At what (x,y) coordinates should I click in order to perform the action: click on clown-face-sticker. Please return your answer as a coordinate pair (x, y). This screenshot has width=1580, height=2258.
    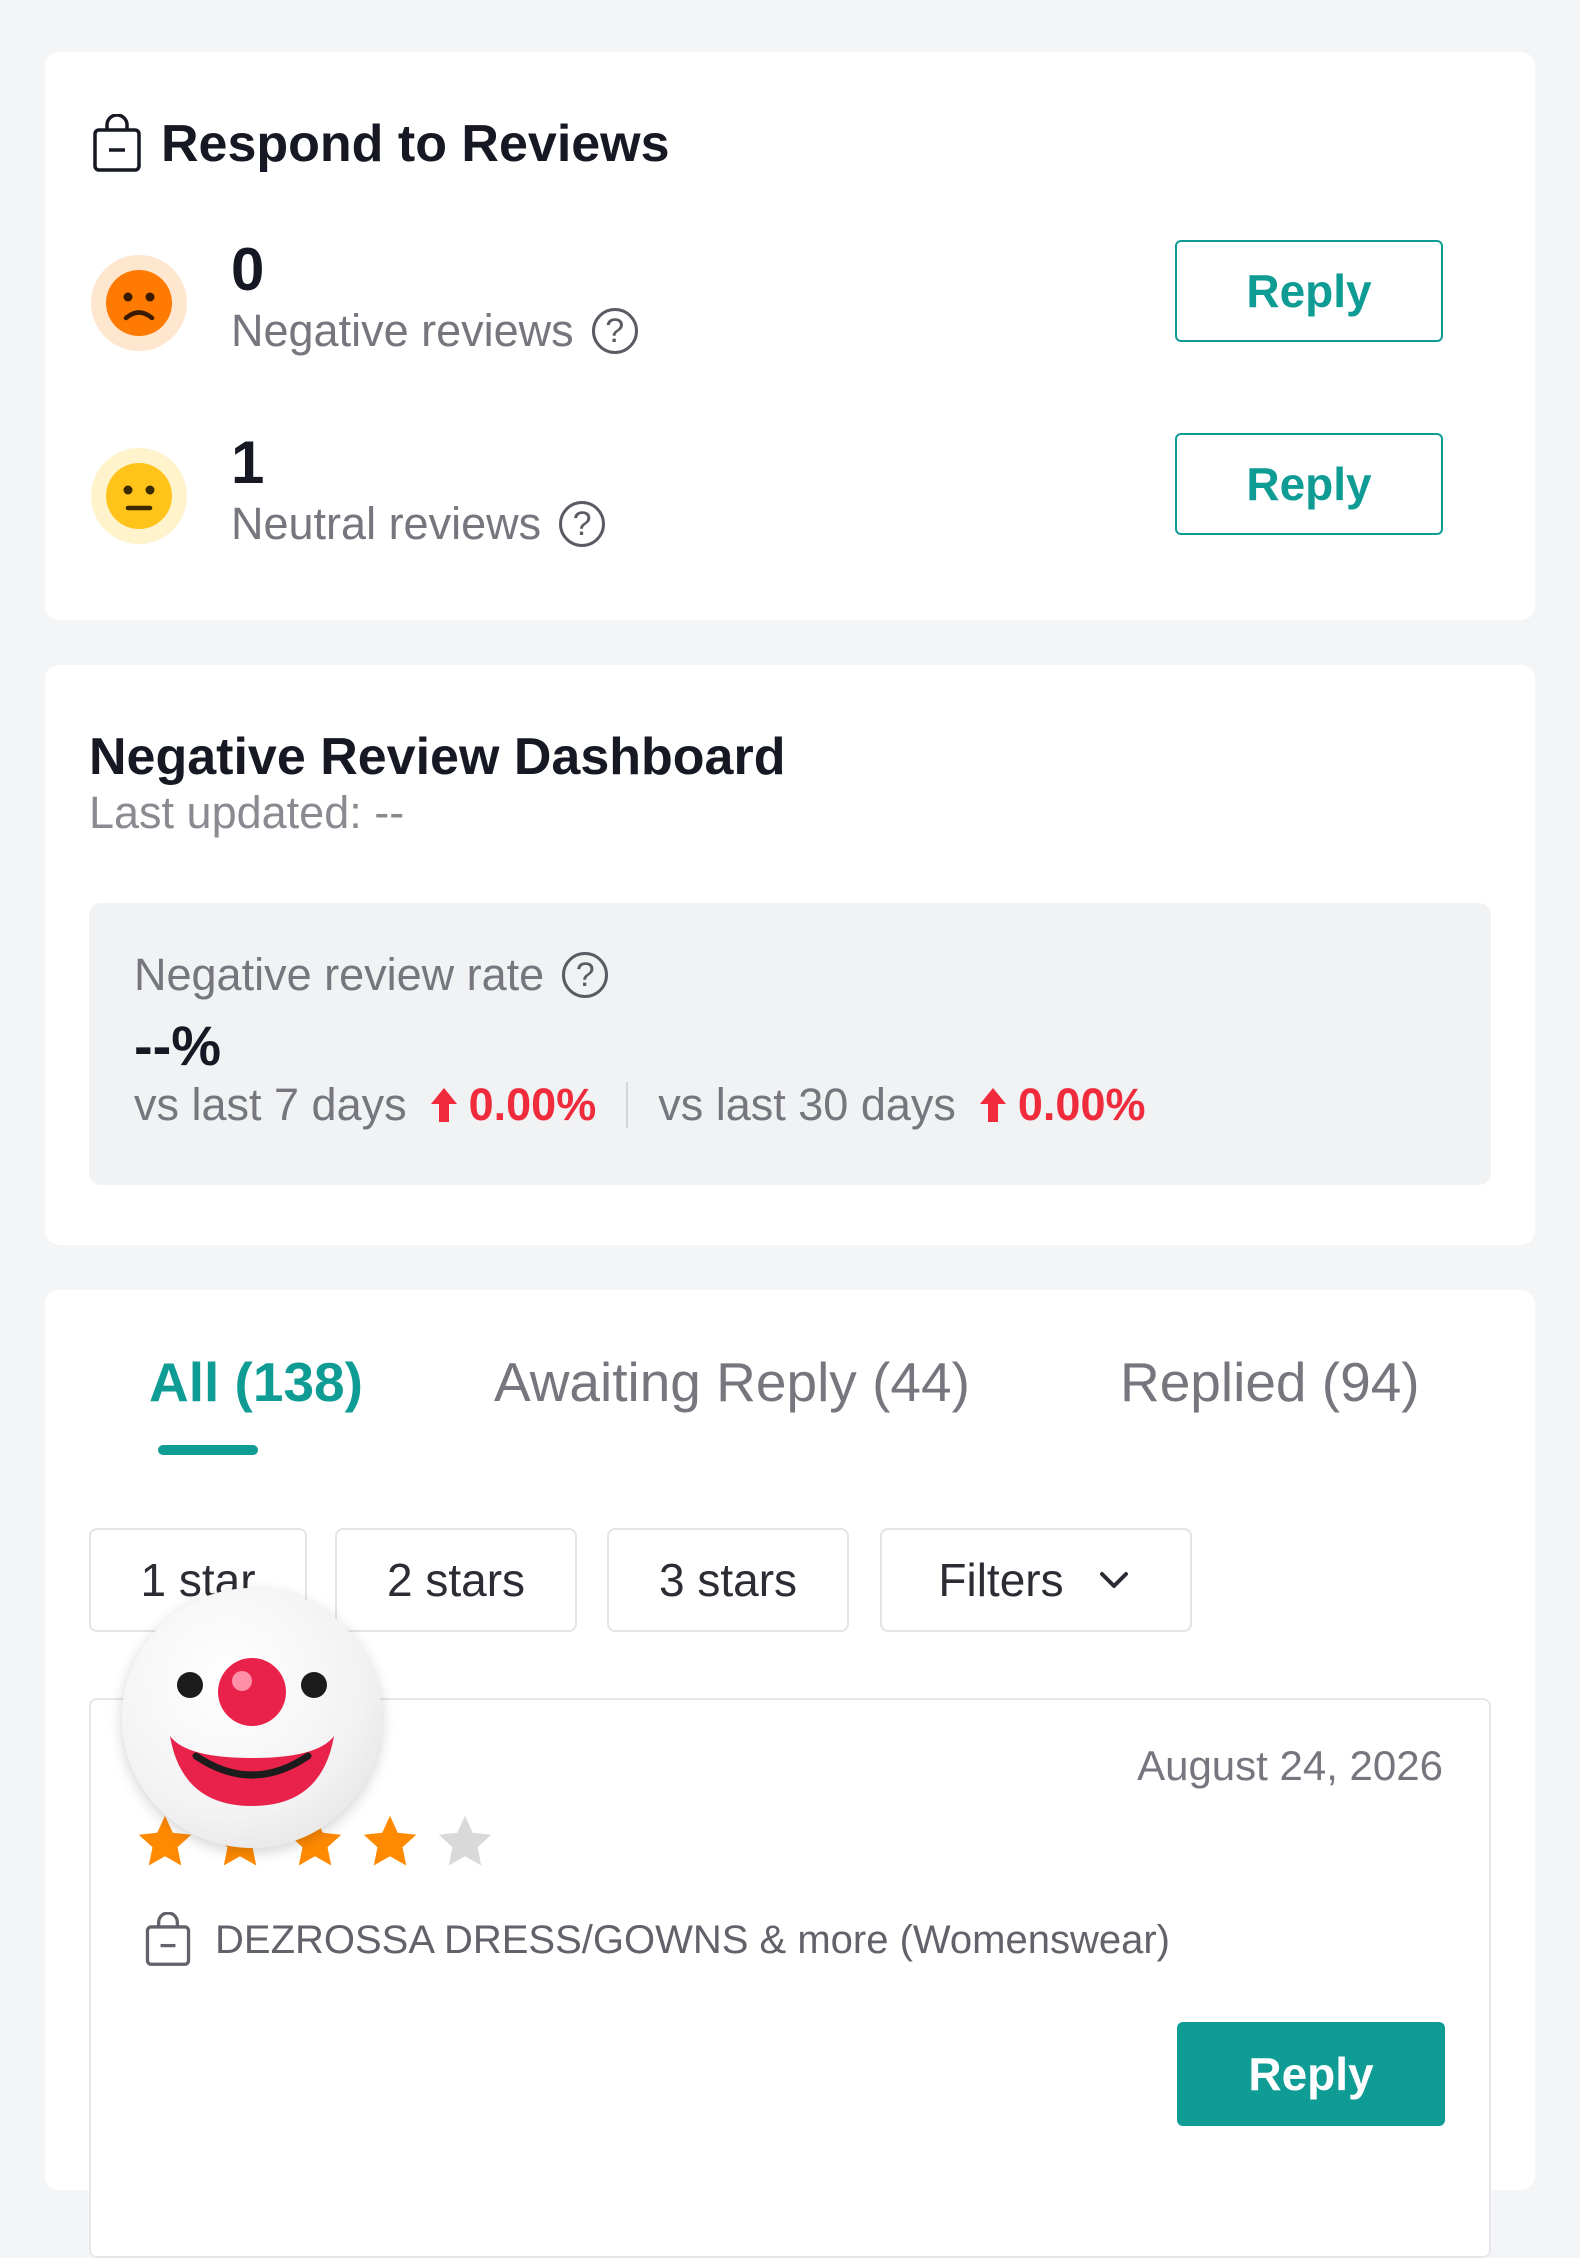
    Looking at the image, I should click on (252, 1718).